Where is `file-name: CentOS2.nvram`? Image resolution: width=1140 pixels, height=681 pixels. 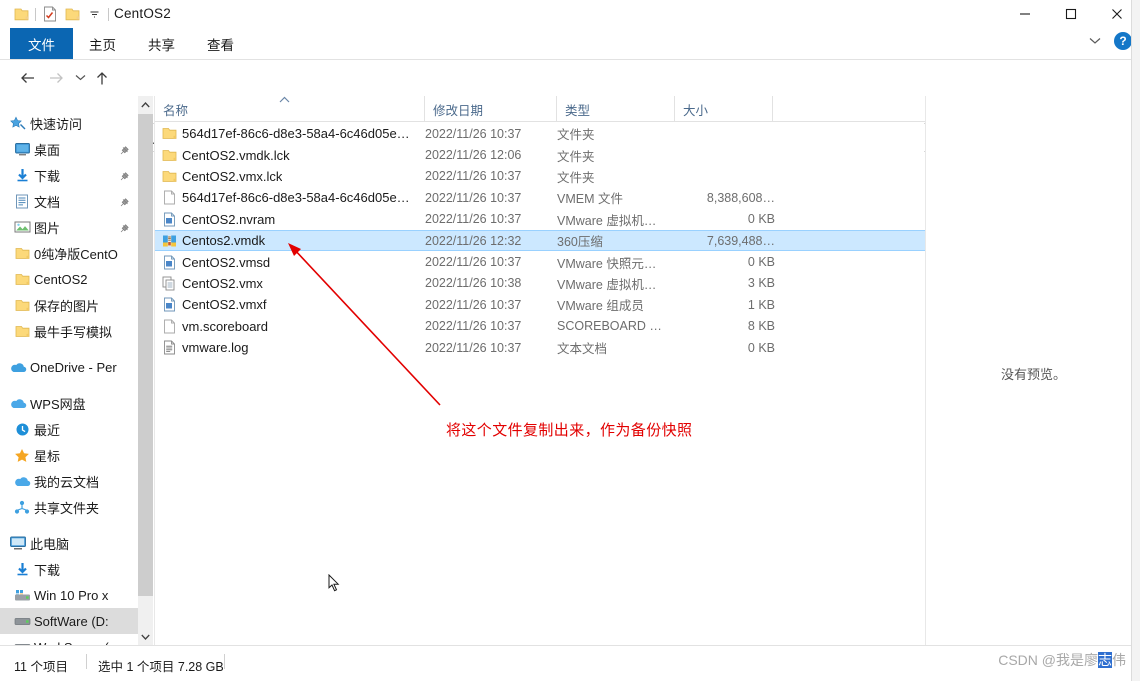 file-name: CentOS2.nvram is located at coordinates (229, 219).